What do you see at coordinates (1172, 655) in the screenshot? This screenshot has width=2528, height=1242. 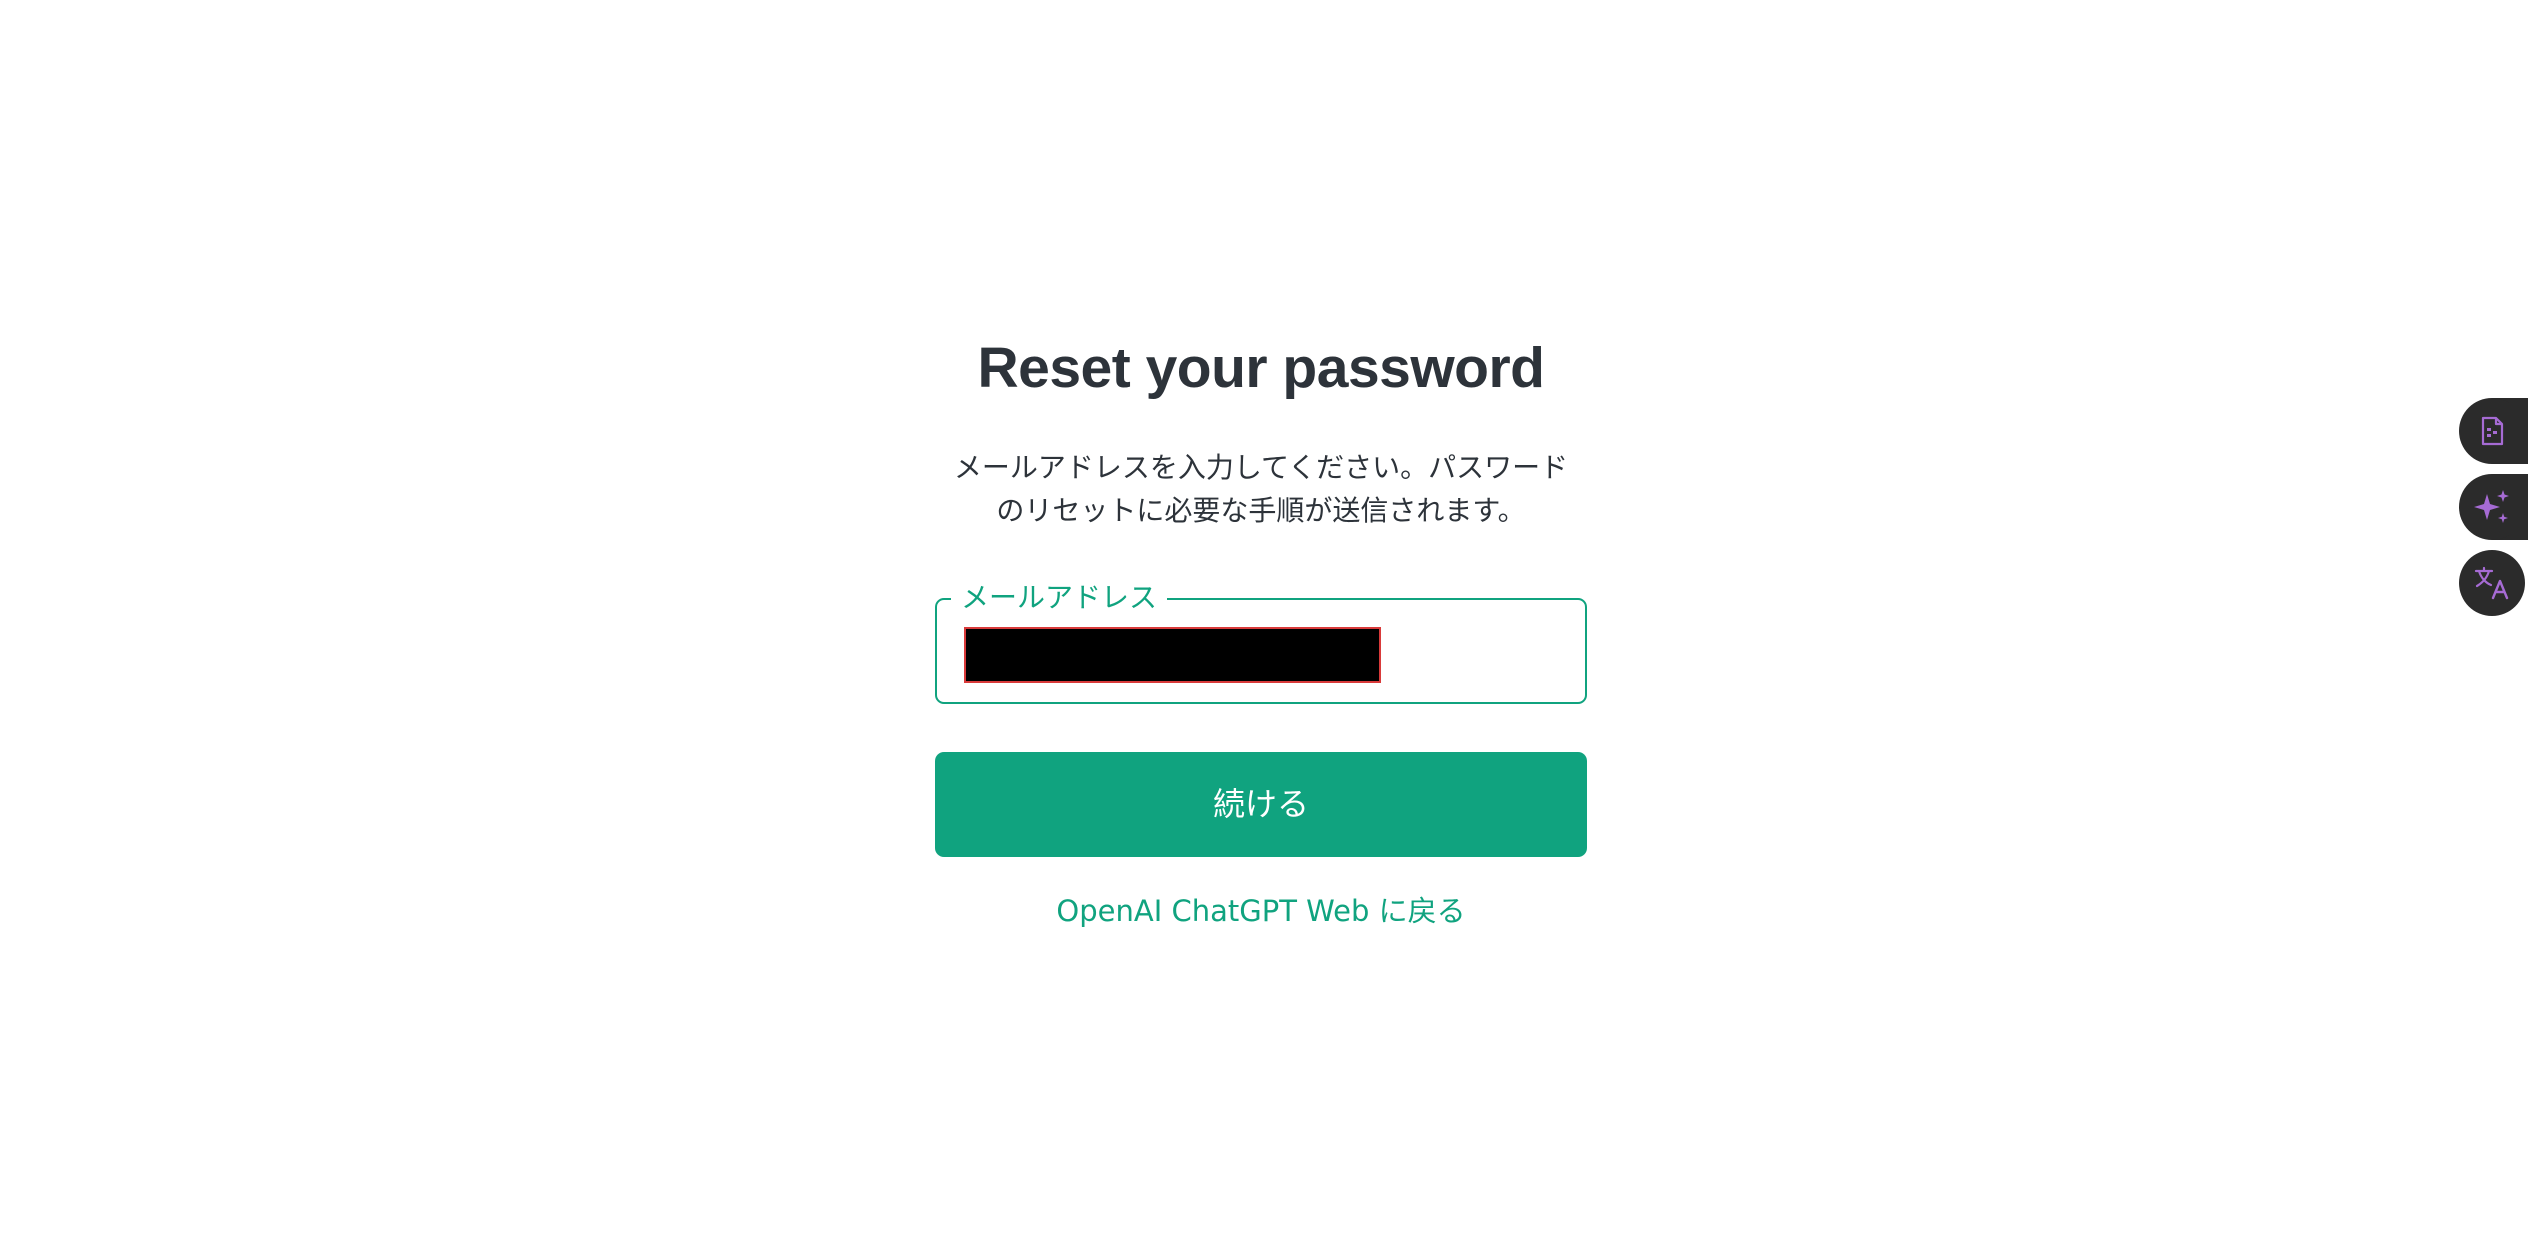 I see `email-input` at bounding box center [1172, 655].